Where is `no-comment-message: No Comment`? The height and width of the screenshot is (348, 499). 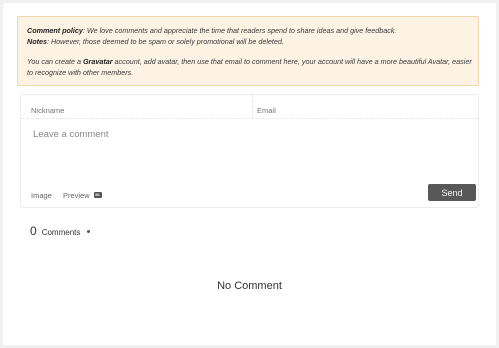 no-comment-message: No Comment is located at coordinates (249, 286).